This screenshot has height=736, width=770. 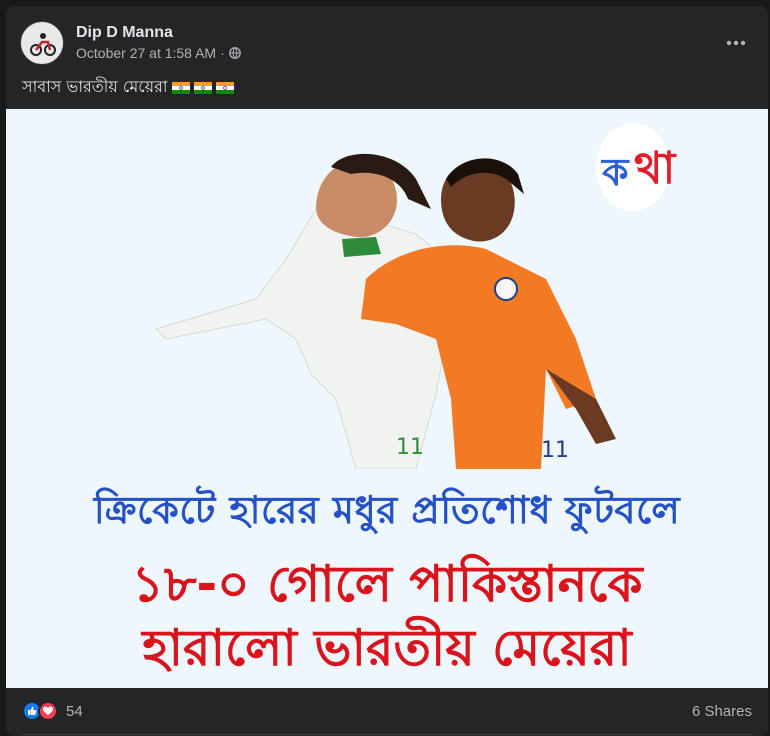 I want to click on reaction-count: 54, so click(x=74, y=711).